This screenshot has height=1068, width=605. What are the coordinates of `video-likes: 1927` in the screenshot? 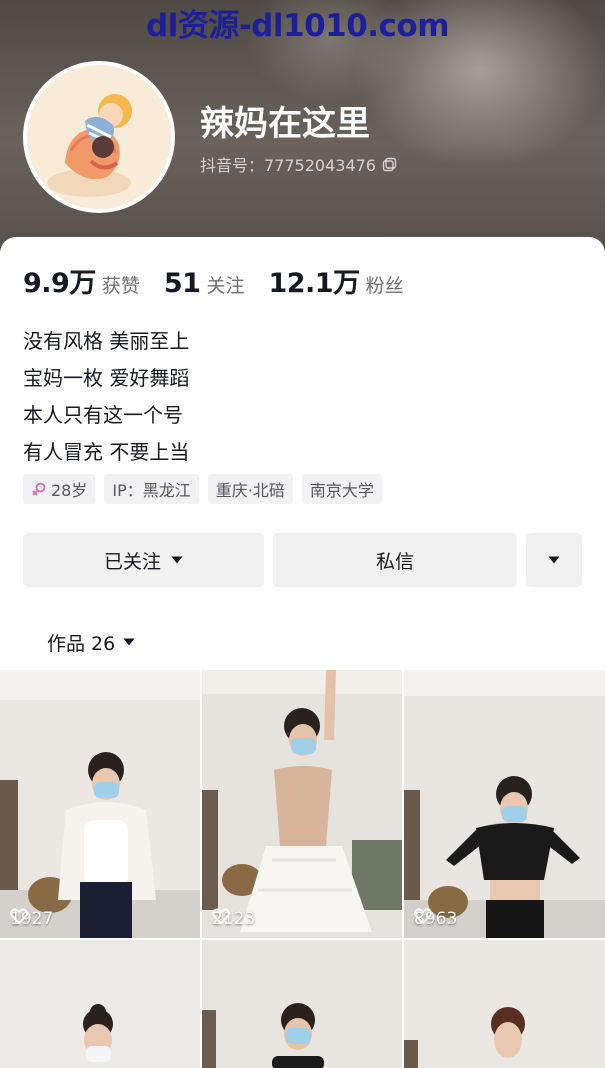 It's located at (31, 919).